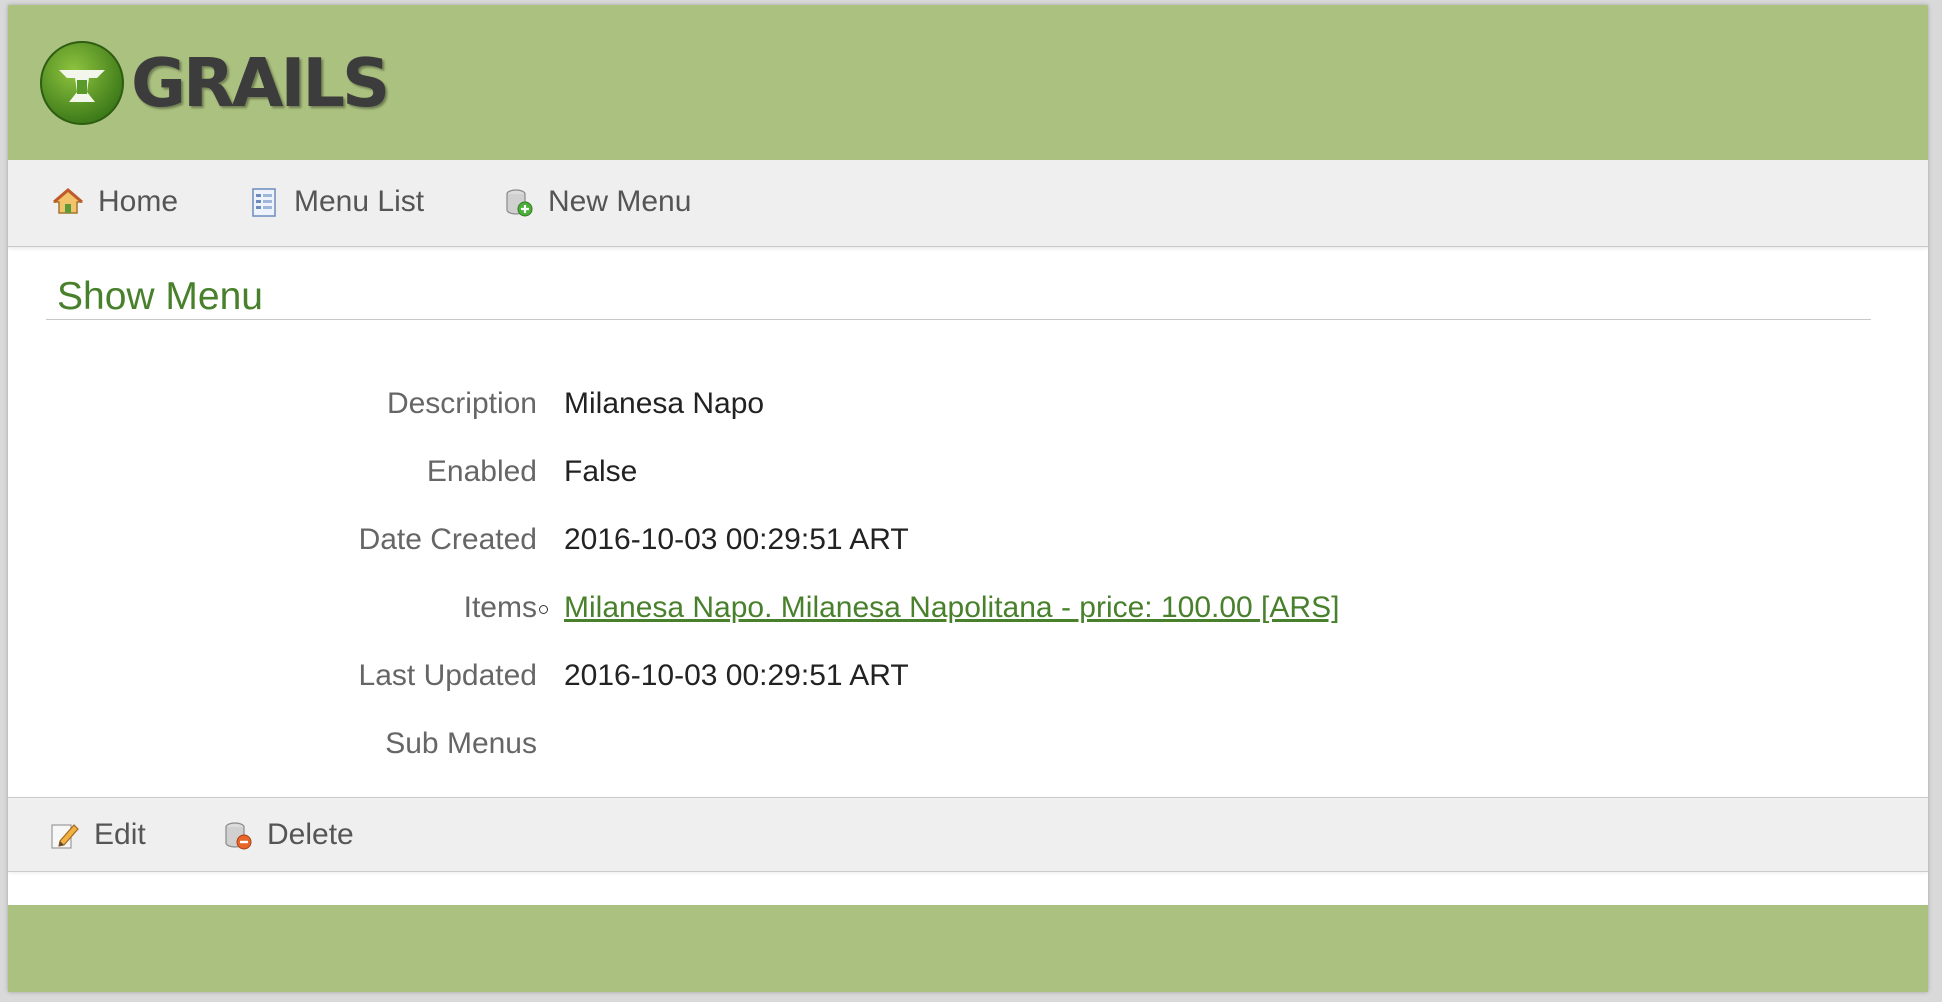  Describe the element at coordinates (461, 403) in the screenshot. I see `description-label: Description` at that location.